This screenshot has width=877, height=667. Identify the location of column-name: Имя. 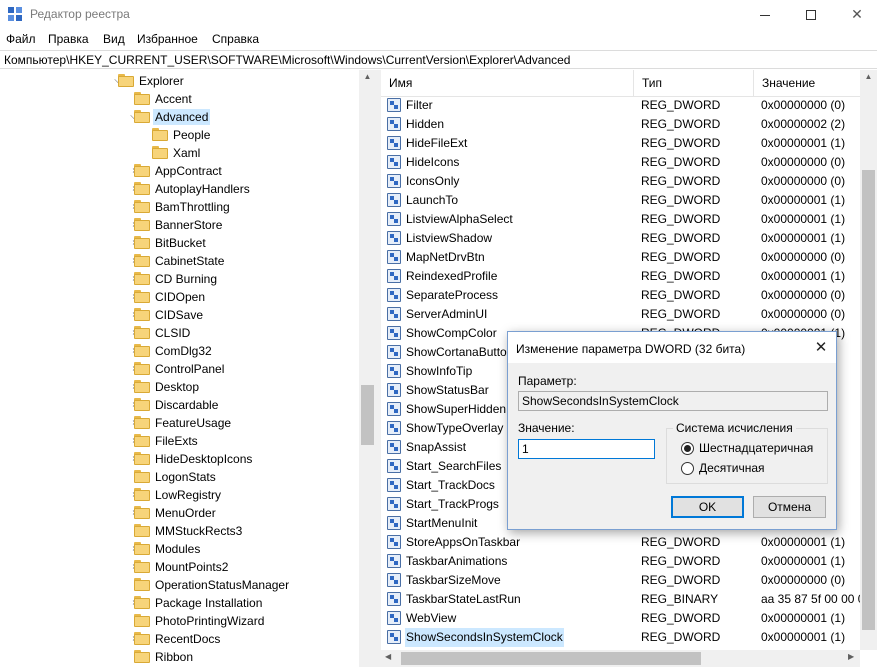
(507, 83).